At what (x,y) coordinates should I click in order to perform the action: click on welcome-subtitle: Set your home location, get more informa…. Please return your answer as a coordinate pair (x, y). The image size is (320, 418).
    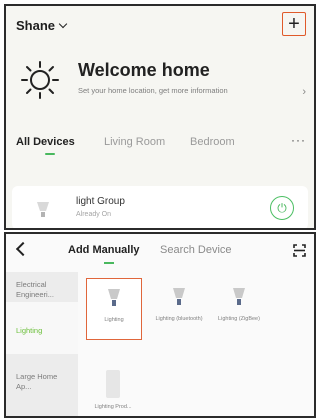
    Looking at the image, I should click on (153, 90).